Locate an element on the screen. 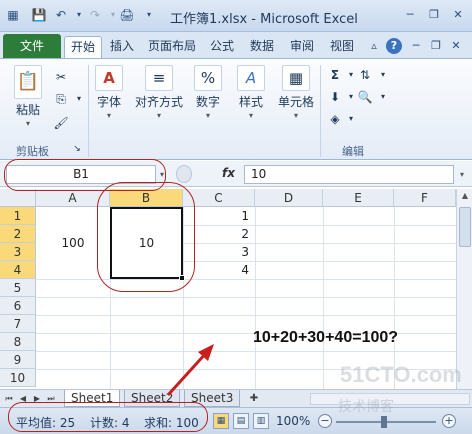 This screenshot has height=434, width=472. annotation-text: 10+20+30+40=100? is located at coordinates (326, 337).